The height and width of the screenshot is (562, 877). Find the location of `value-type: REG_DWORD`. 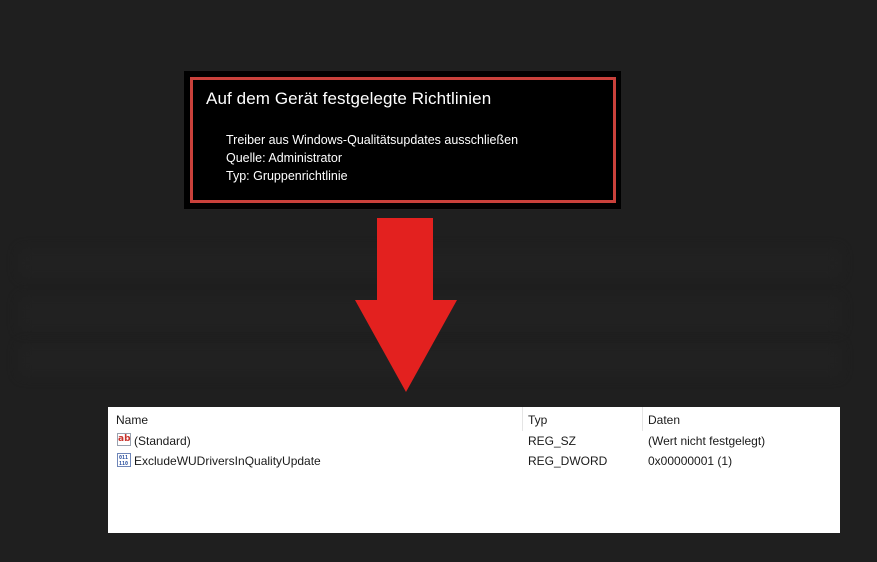

value-type: REG_DWORD is located at coordinates (568, 461).